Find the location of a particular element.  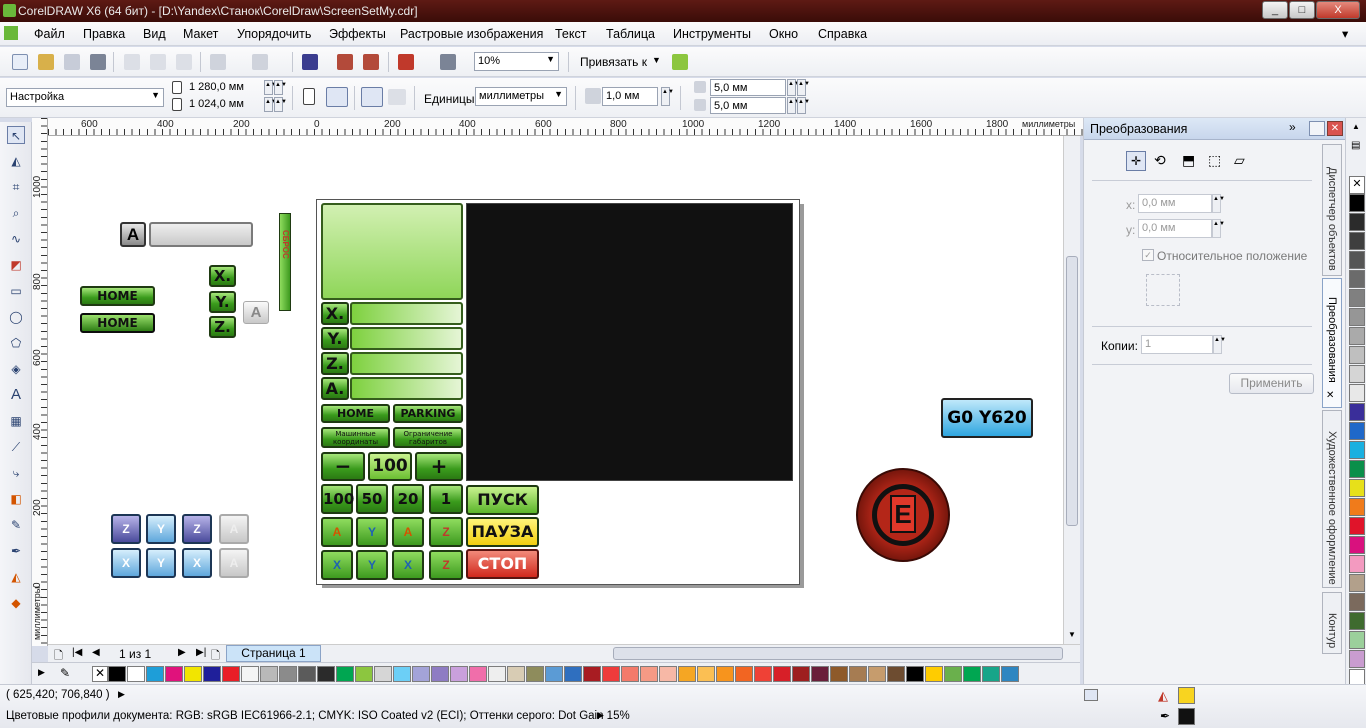

menu-help: Справка is located at coordinates (842, 34).